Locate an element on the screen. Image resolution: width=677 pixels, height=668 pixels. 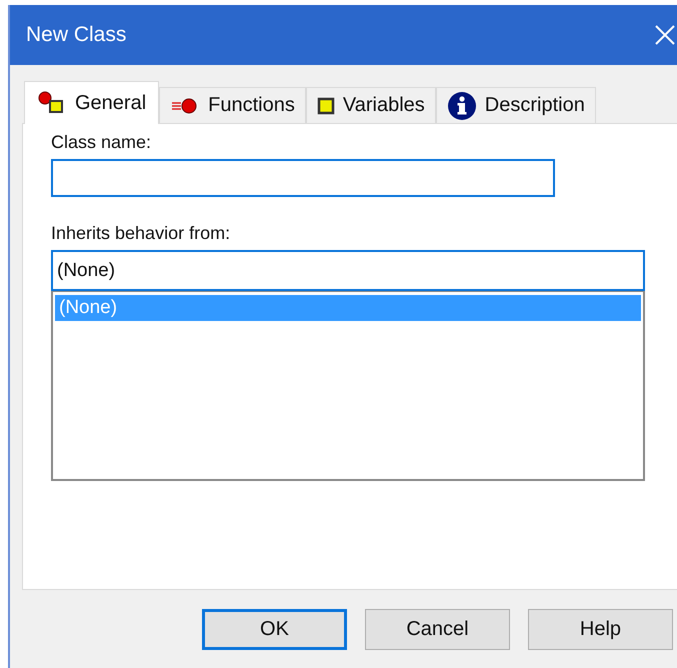
tab: Functions is located at coordinates (232, 105).